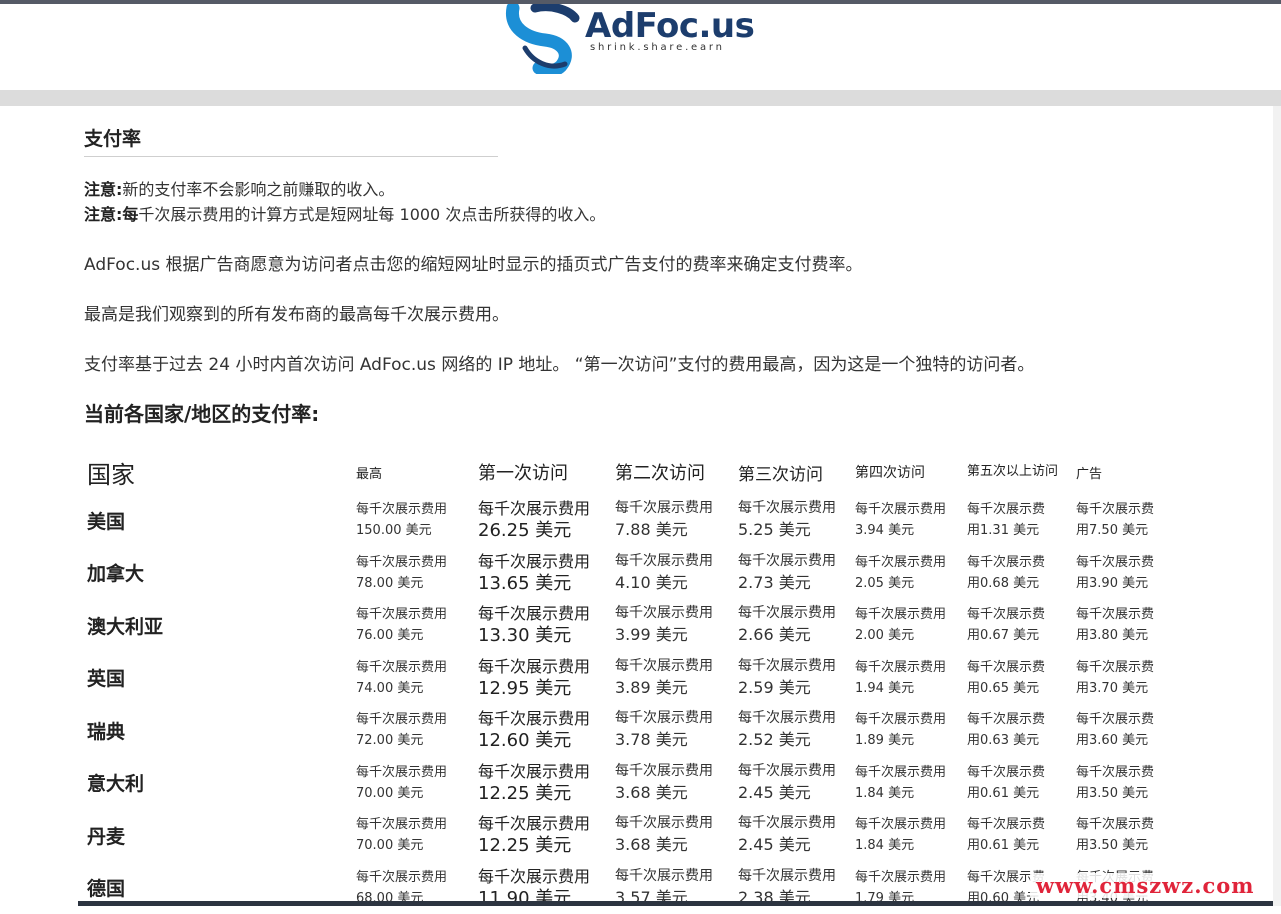 The height and width of the screenshot is (914, 1281). I want to click on site-header: AdFoc.us shrink.share.earn, so click(640, 47).